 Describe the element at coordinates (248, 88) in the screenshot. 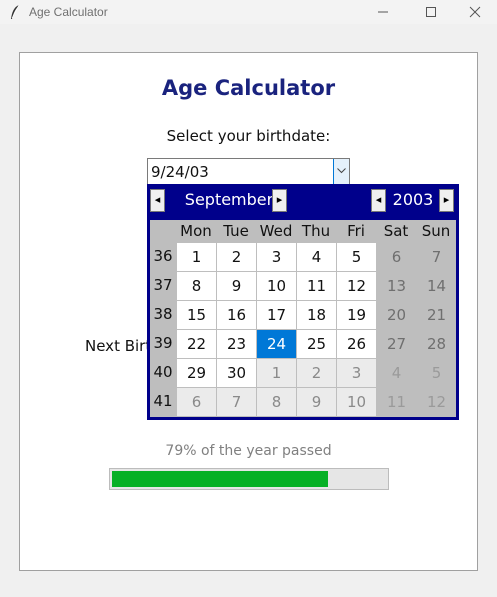

I see `page-title: Age Calculator` at that location.